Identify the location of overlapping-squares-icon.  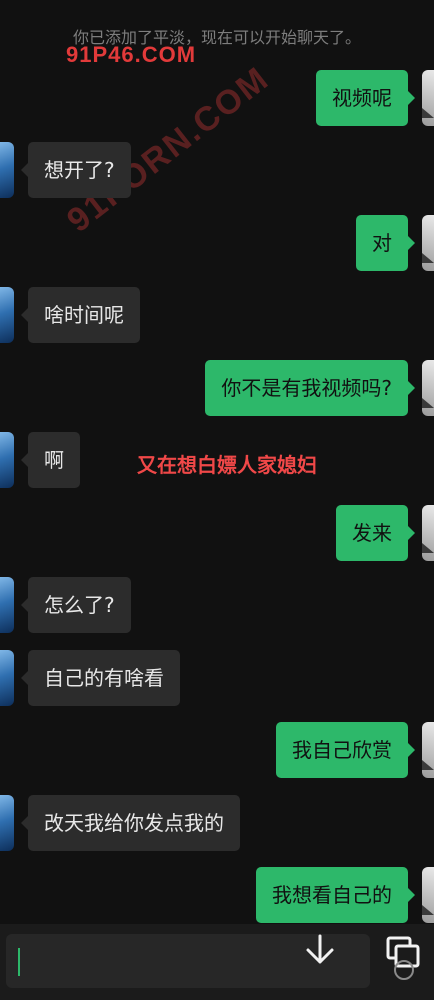
(404, 957).